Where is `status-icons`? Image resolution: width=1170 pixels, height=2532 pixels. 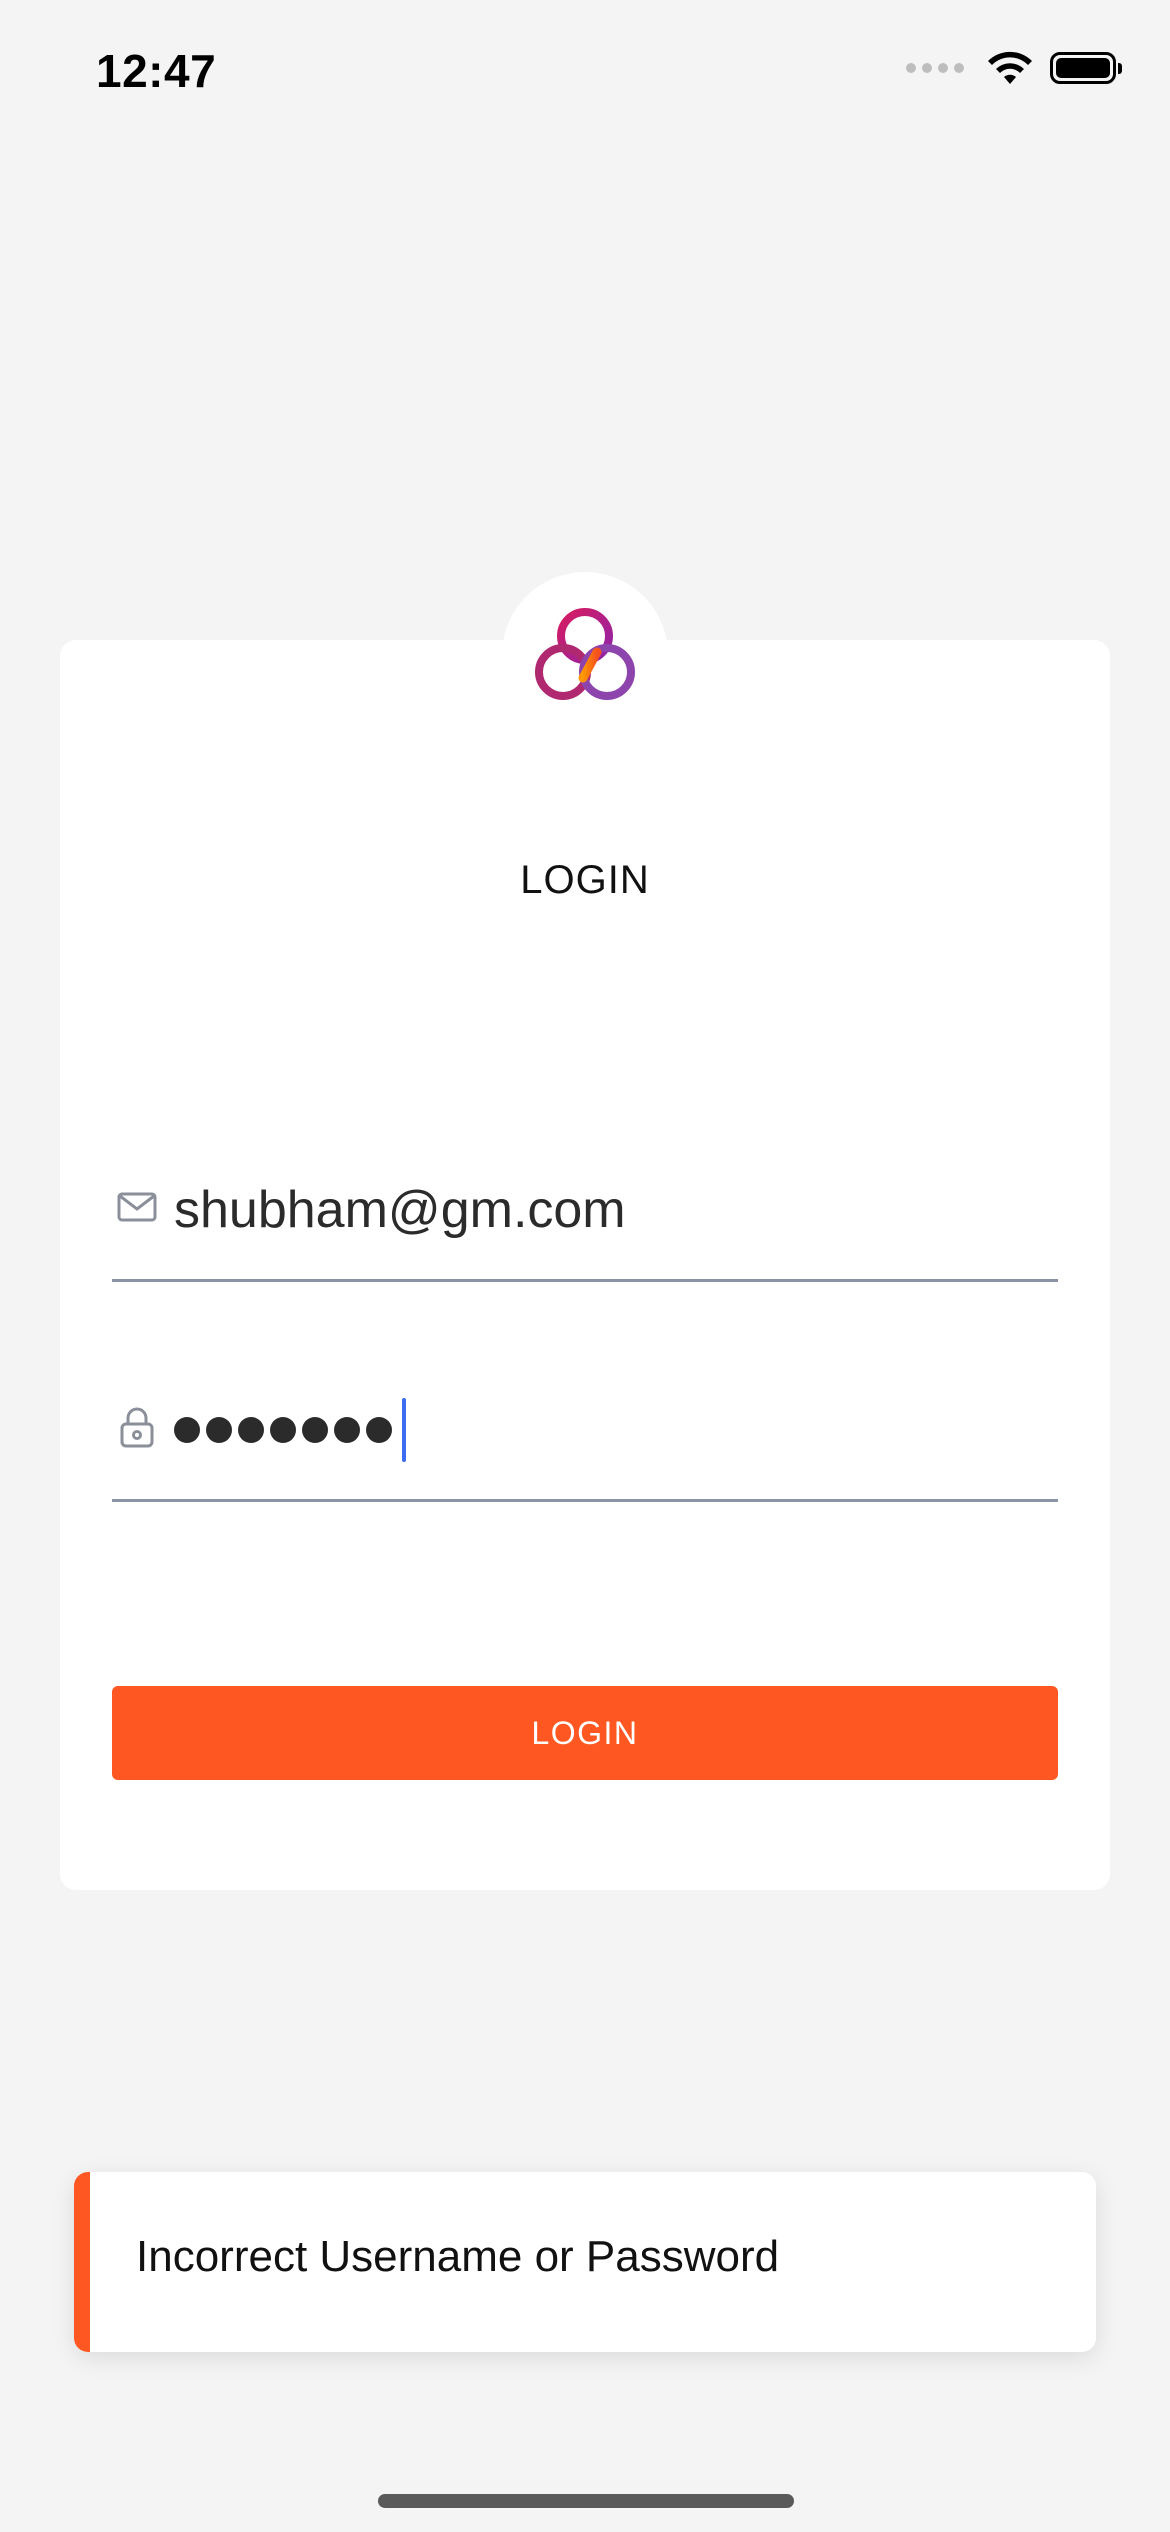 status-icons is located at coordinates (1014, 68).